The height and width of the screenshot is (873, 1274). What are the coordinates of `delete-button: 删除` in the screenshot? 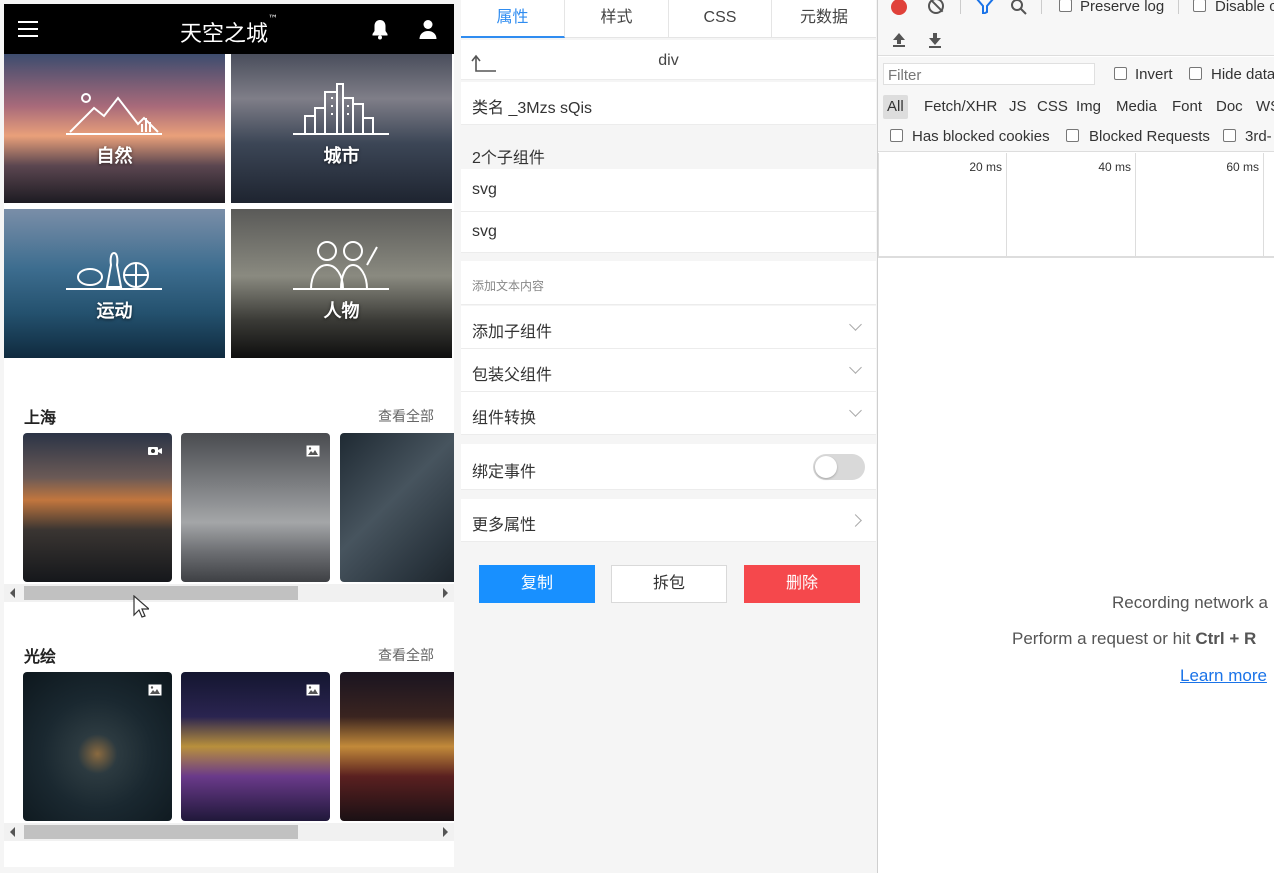 It's located at (802, 584).